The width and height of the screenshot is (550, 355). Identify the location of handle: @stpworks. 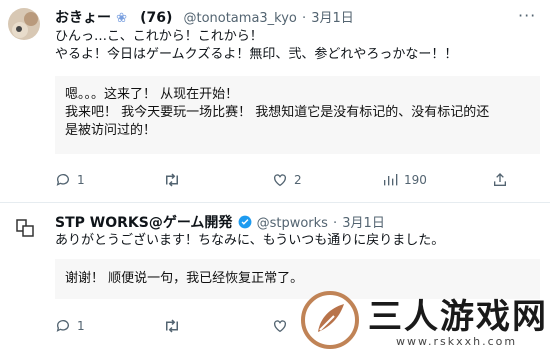
(292, 223).